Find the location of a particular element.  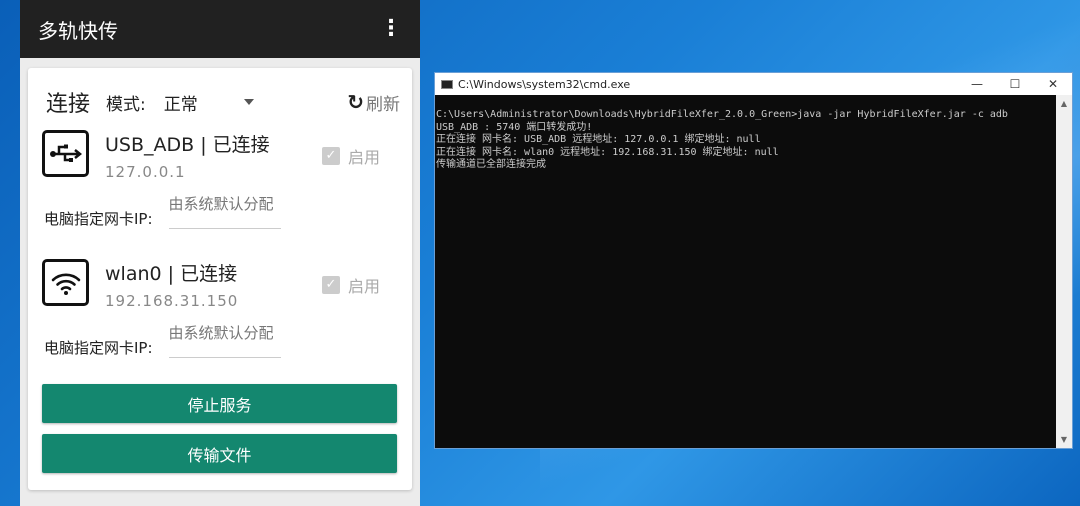

app-bar: 多轨快传 ⋮ is located at coordinates (220, 29).